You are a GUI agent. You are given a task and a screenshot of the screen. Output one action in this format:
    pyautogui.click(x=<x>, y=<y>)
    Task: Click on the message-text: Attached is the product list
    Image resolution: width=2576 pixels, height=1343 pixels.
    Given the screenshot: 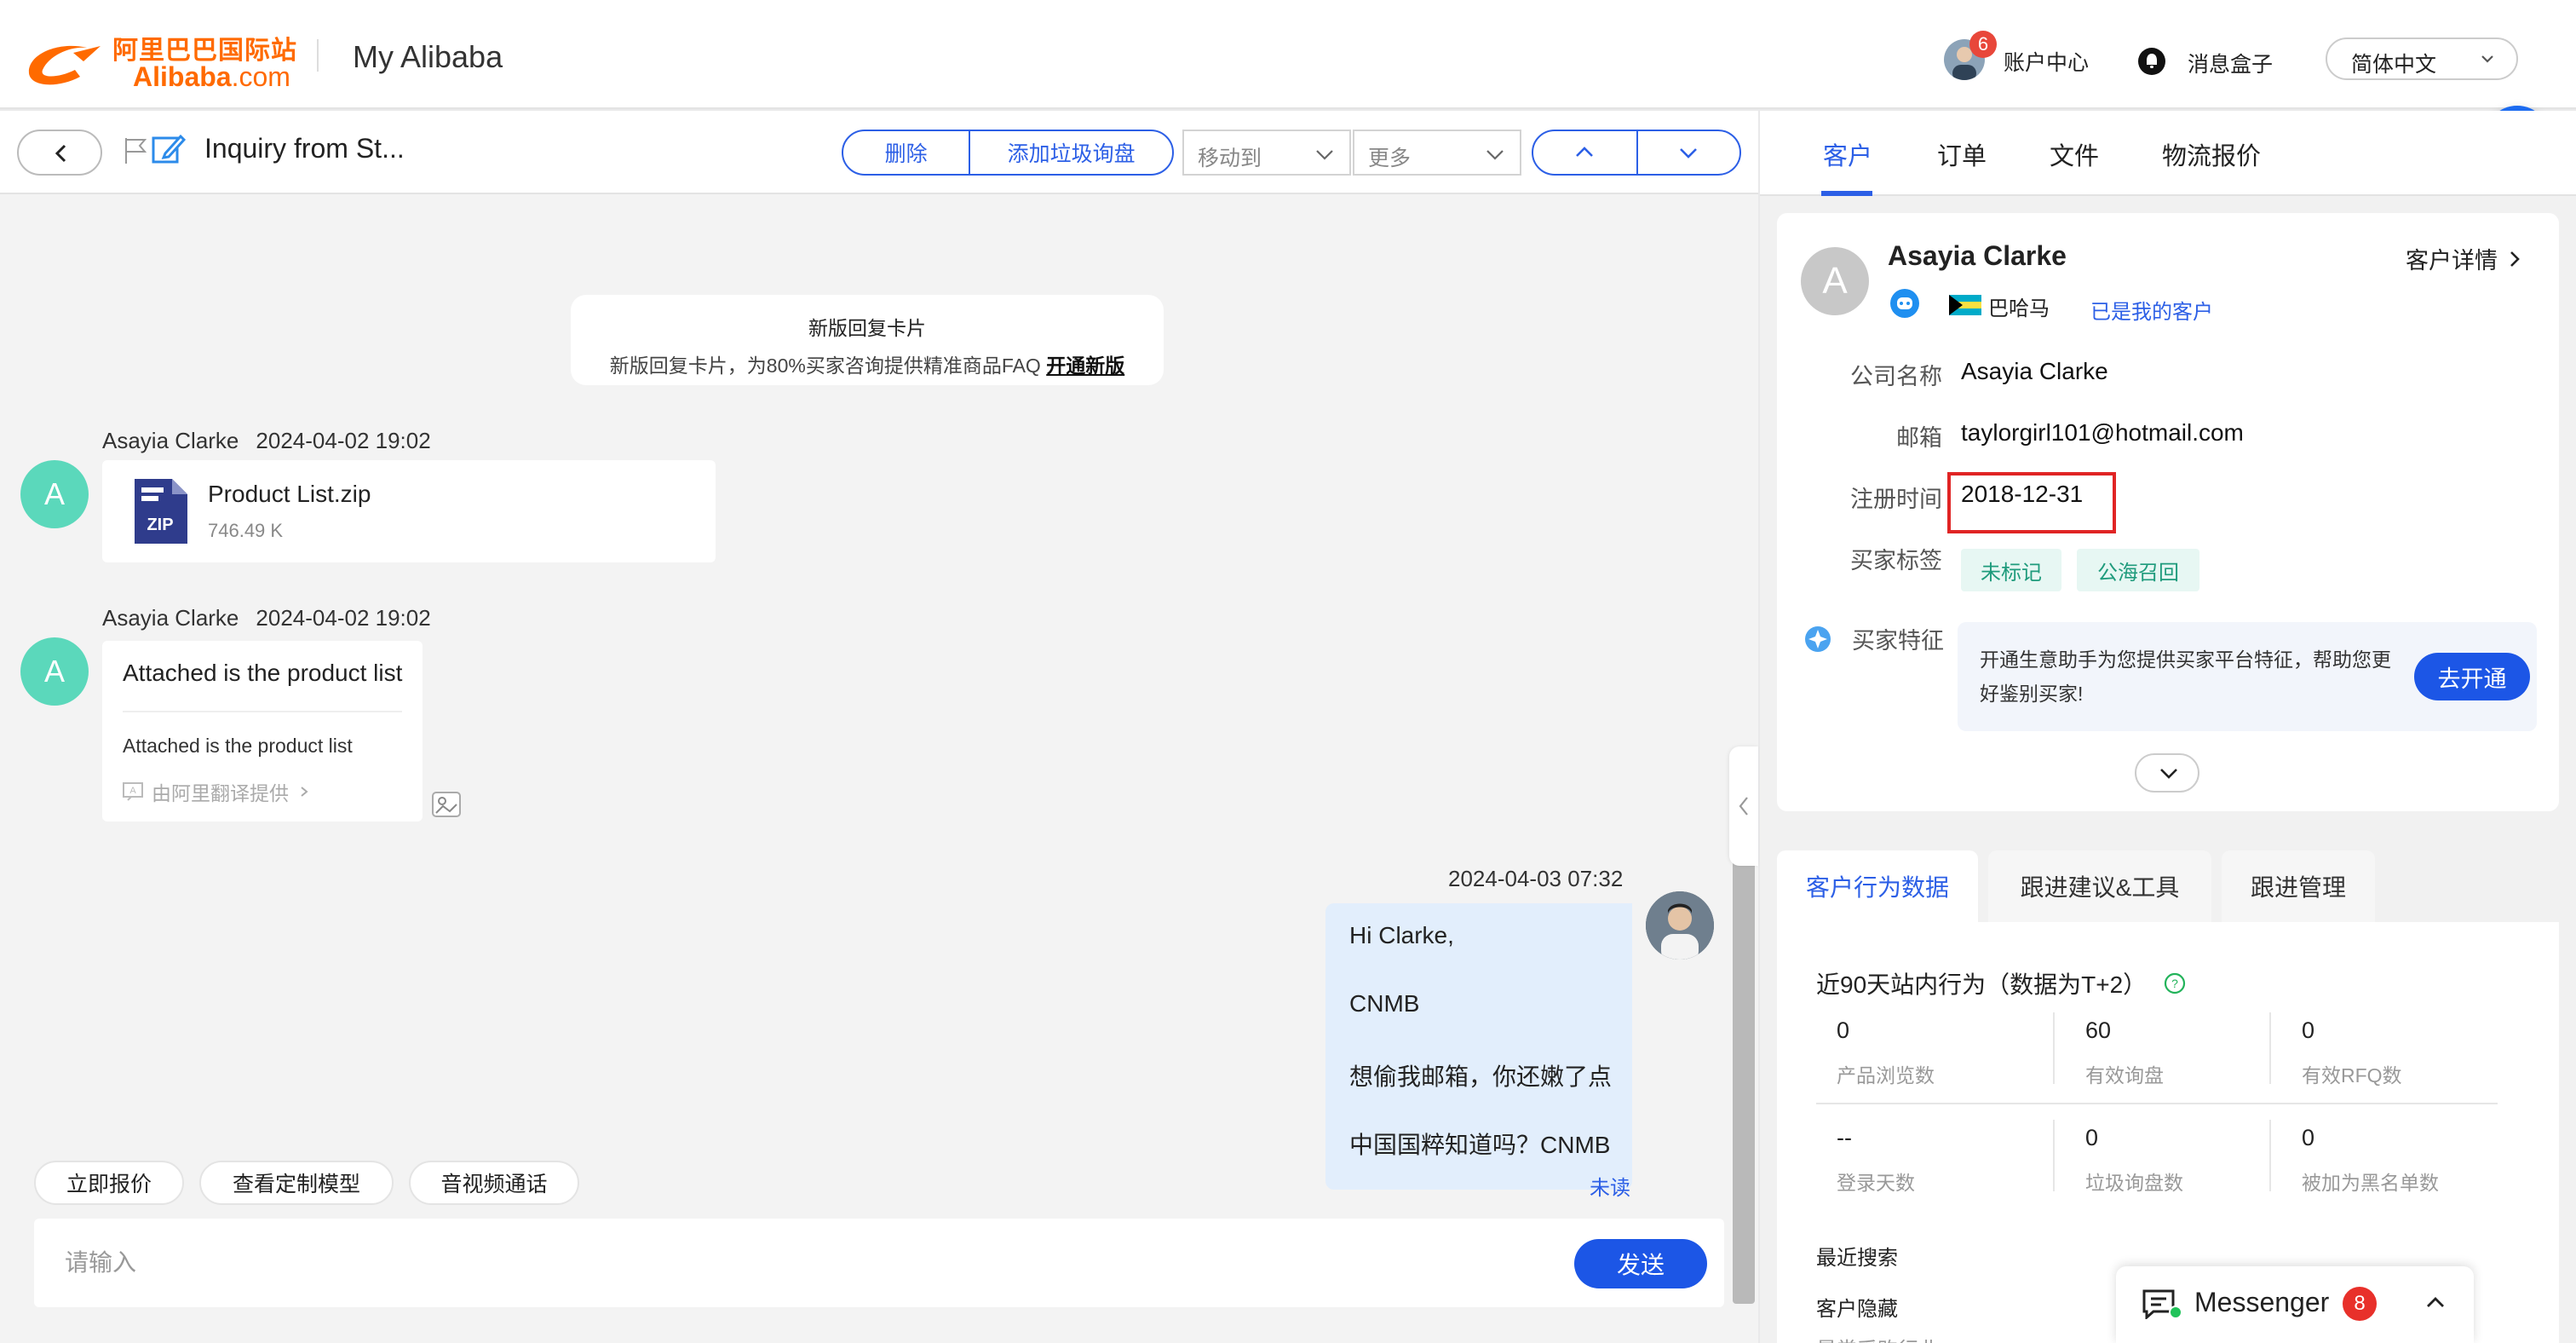 What is the action you would take?
    pyautogui.click(x=263, y=673)
    